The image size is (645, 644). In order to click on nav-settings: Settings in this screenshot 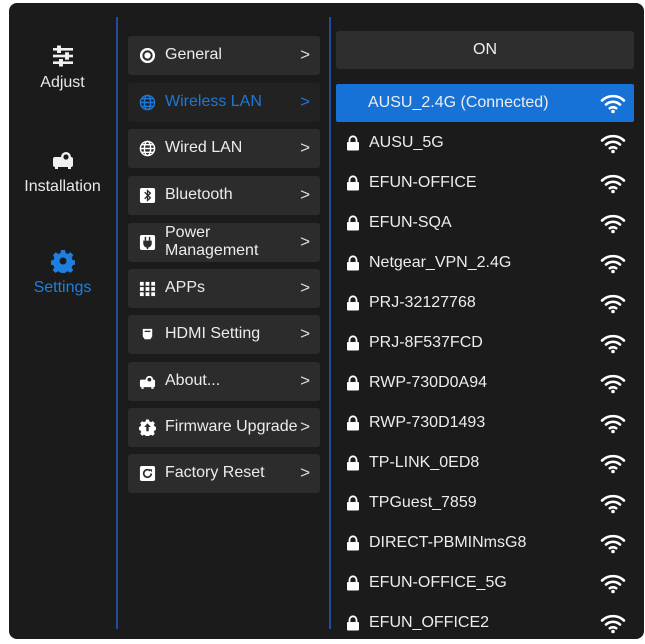, I will do `click(62, 273)`.